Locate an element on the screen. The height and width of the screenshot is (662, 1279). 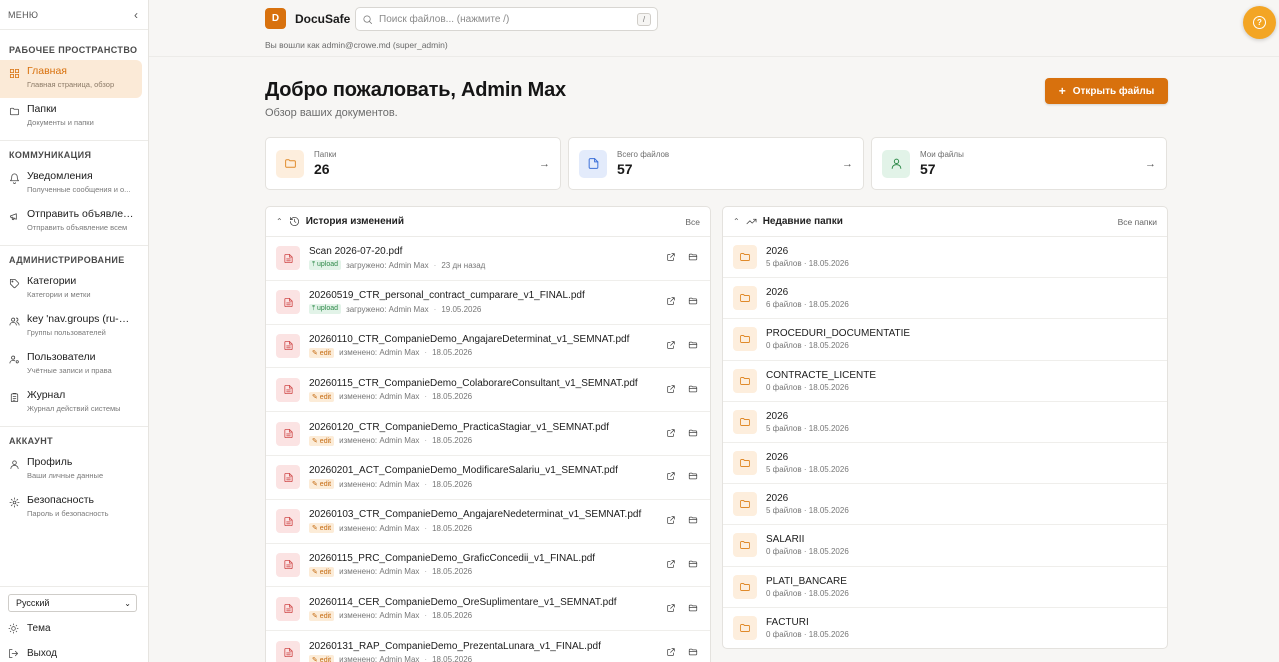
theme-toggle: Тема is located at coordinates (74, 628).